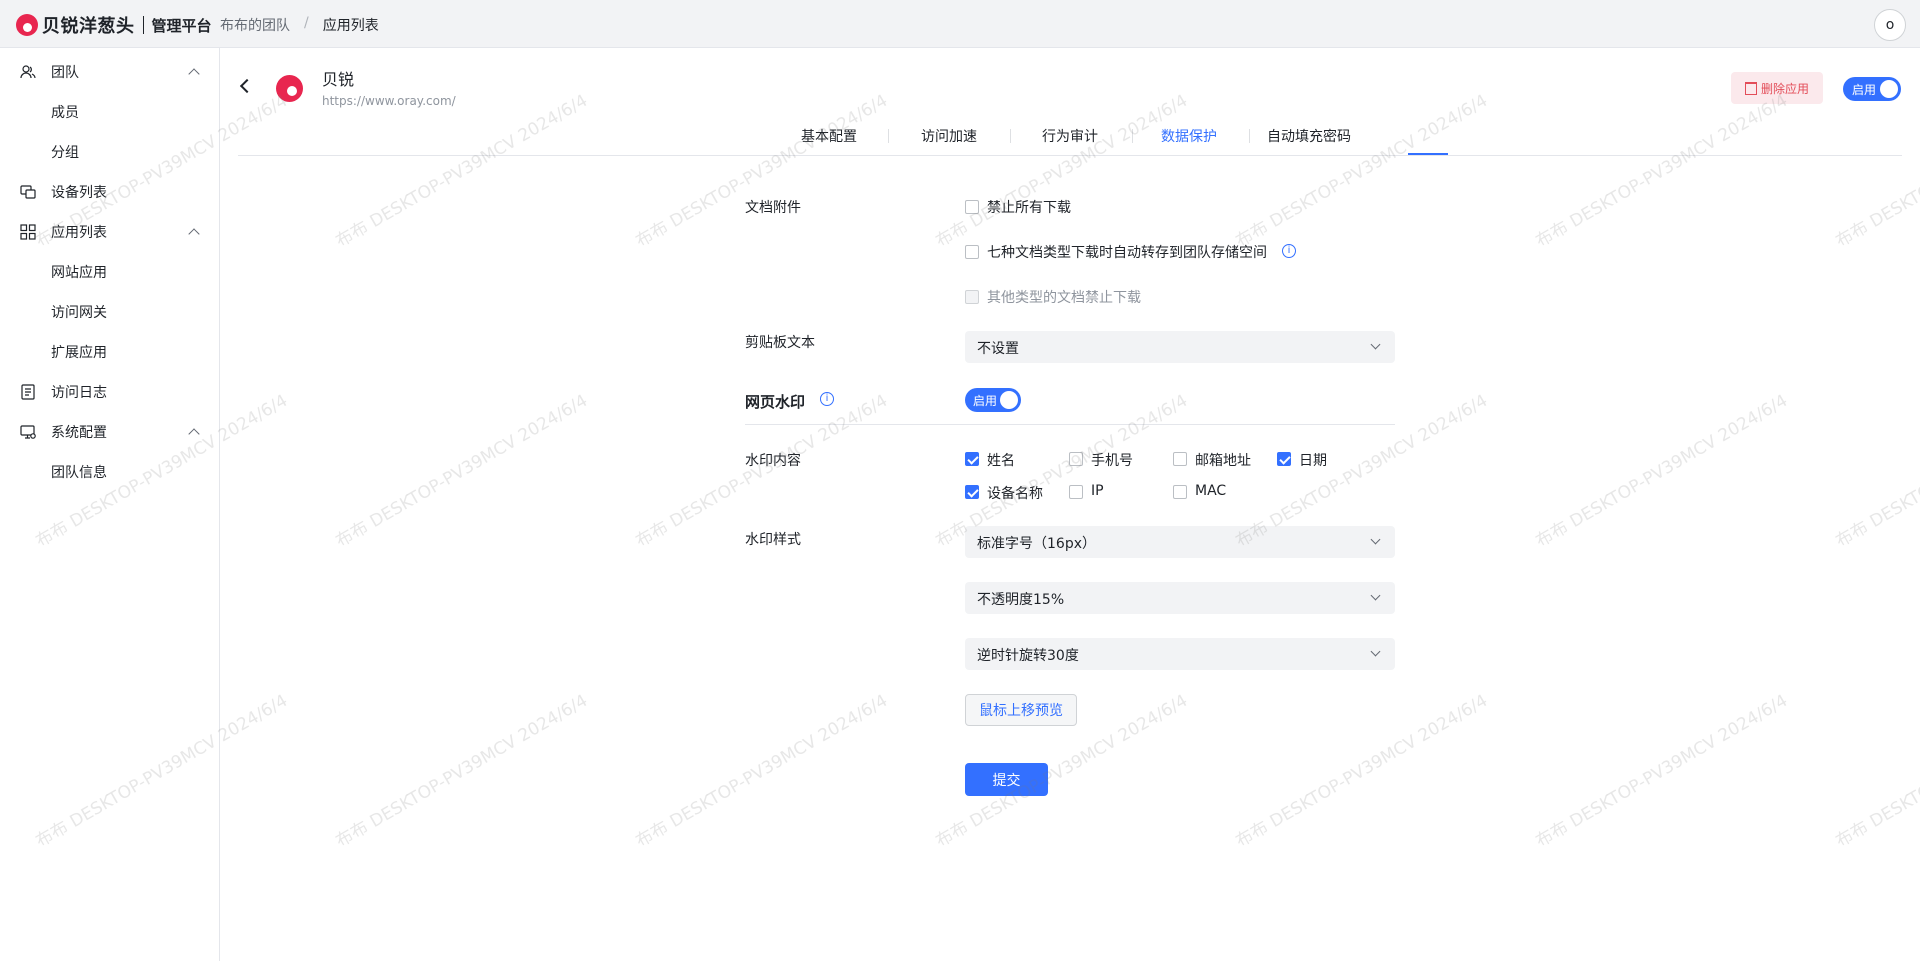 The height and width of the screenshot is (961, 1920). What do you see at coordinates (998, 349) in the screenshot?
I see `clipboard-select-value: 不设置` at bounding box center [998, 349].